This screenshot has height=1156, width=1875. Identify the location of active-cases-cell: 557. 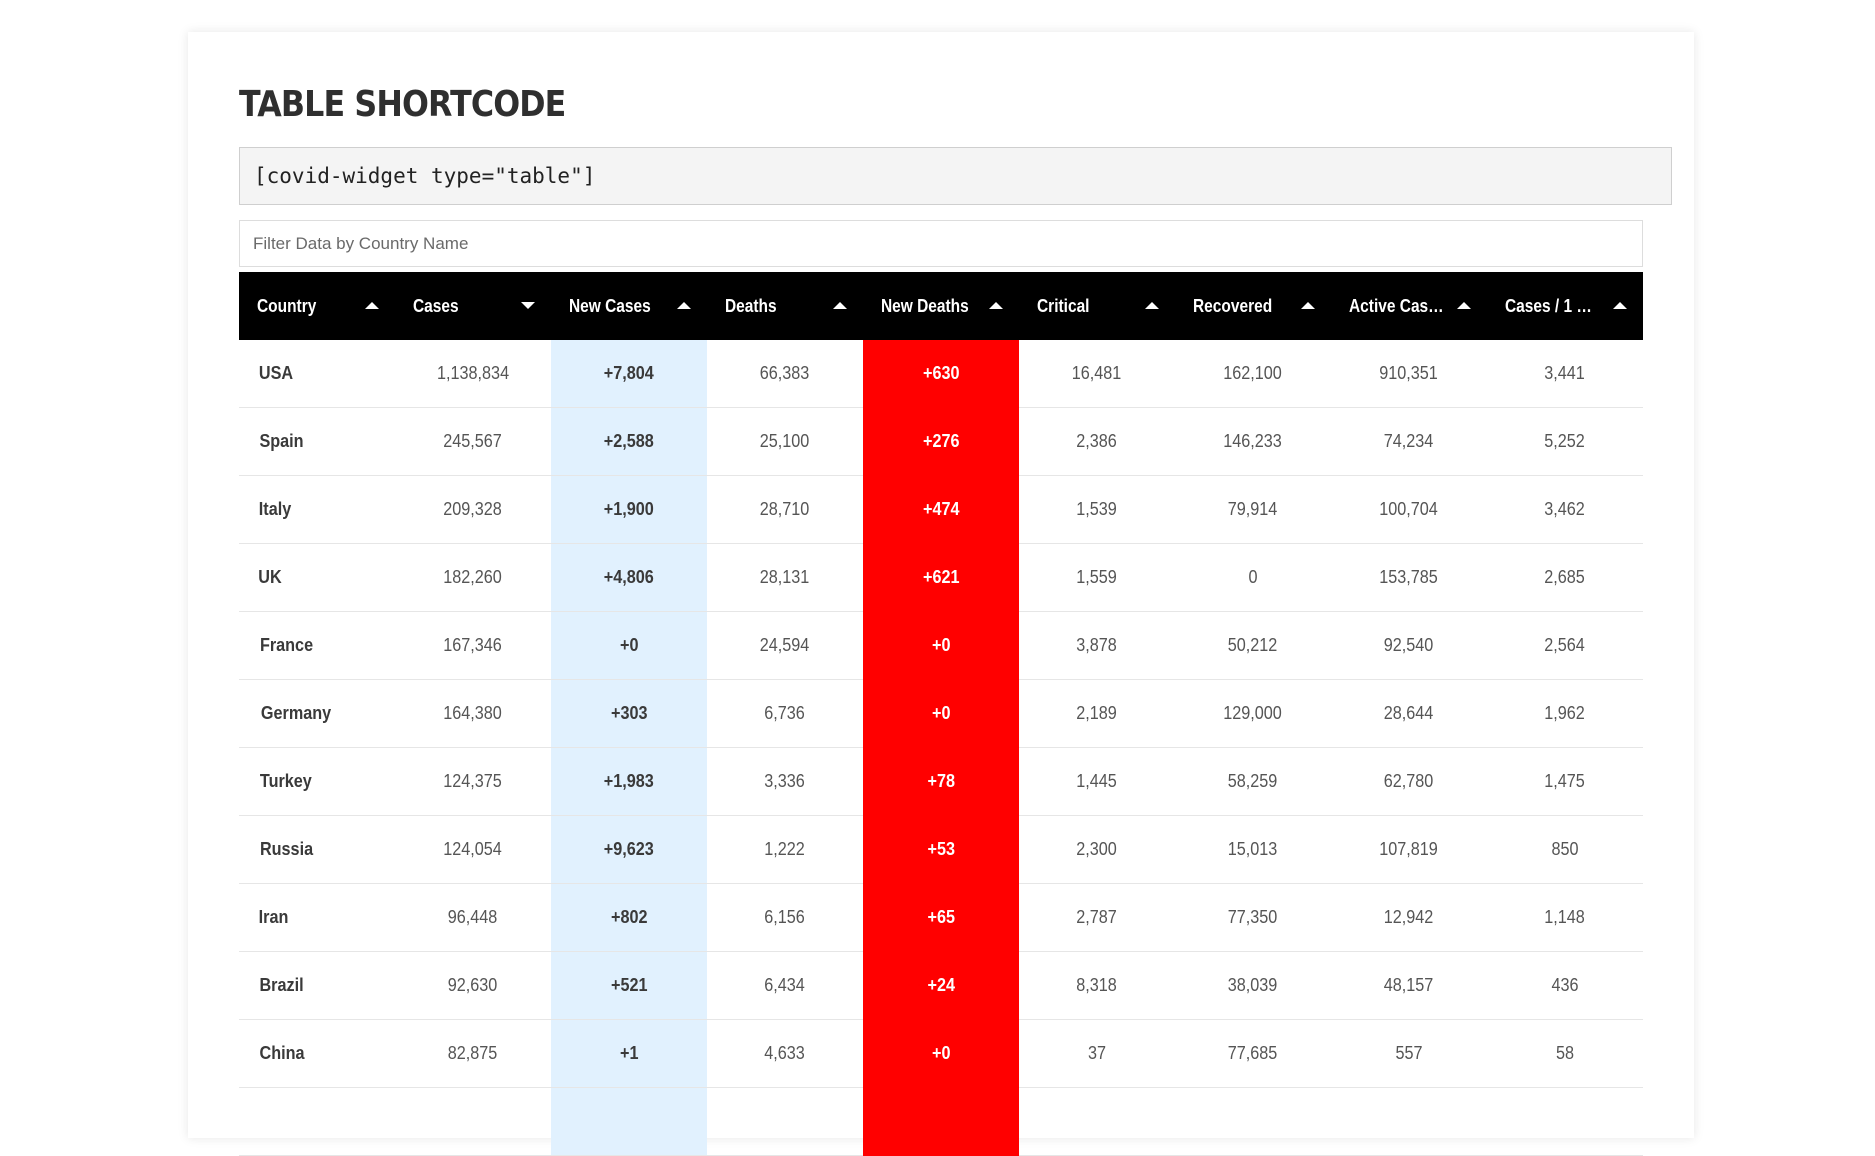
(1409, 1053).